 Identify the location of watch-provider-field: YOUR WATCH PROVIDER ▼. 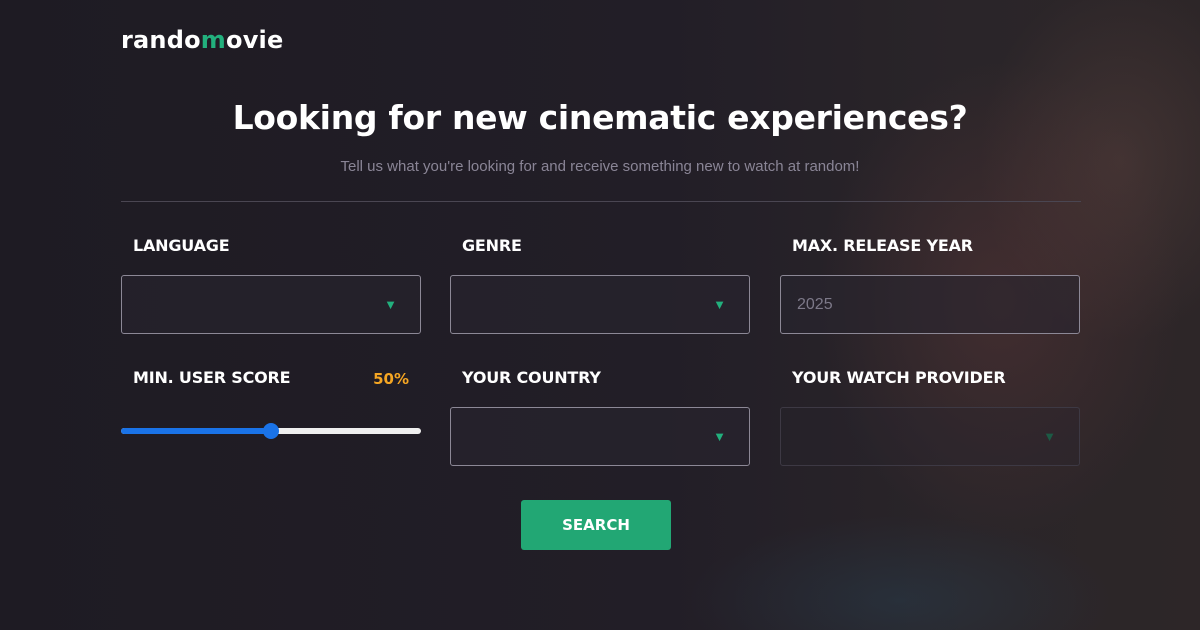
(930, 417).